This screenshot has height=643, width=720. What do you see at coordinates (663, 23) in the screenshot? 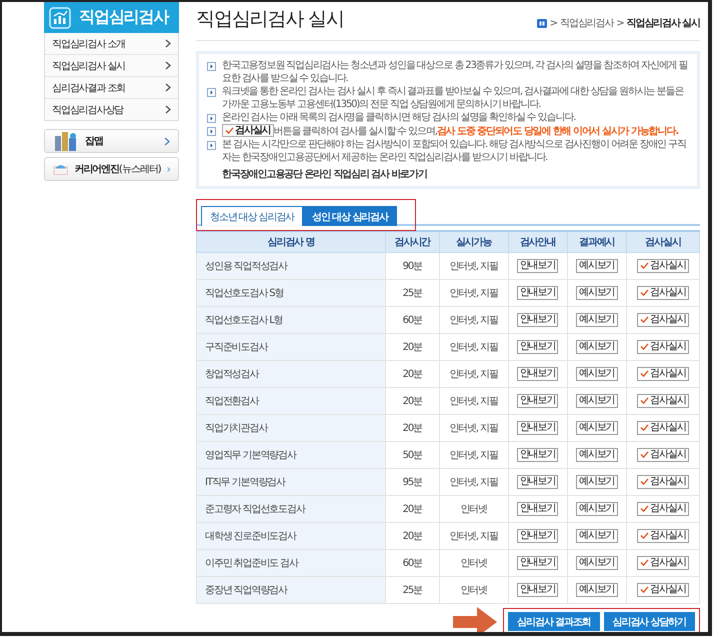
I see `breadcrumb-link: 직업심리검사 실시` at bounding box center [663, 23].